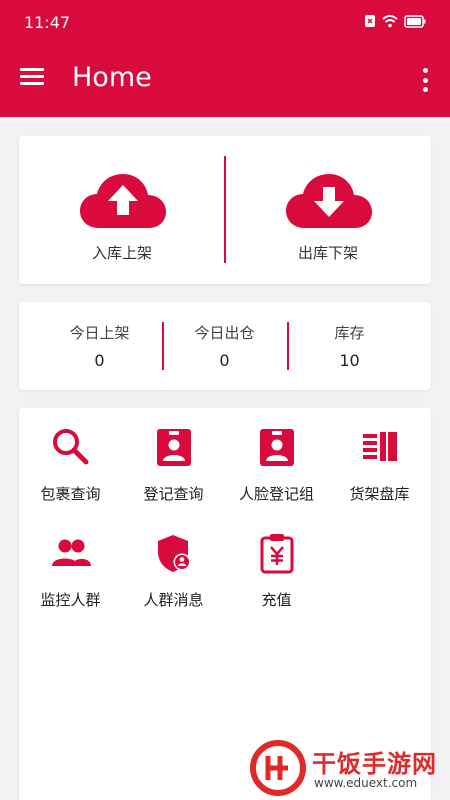  What do you see at coordinates (33, 78) in the screenshot?
I see `menu-icon` at bounding box center [33, 78].